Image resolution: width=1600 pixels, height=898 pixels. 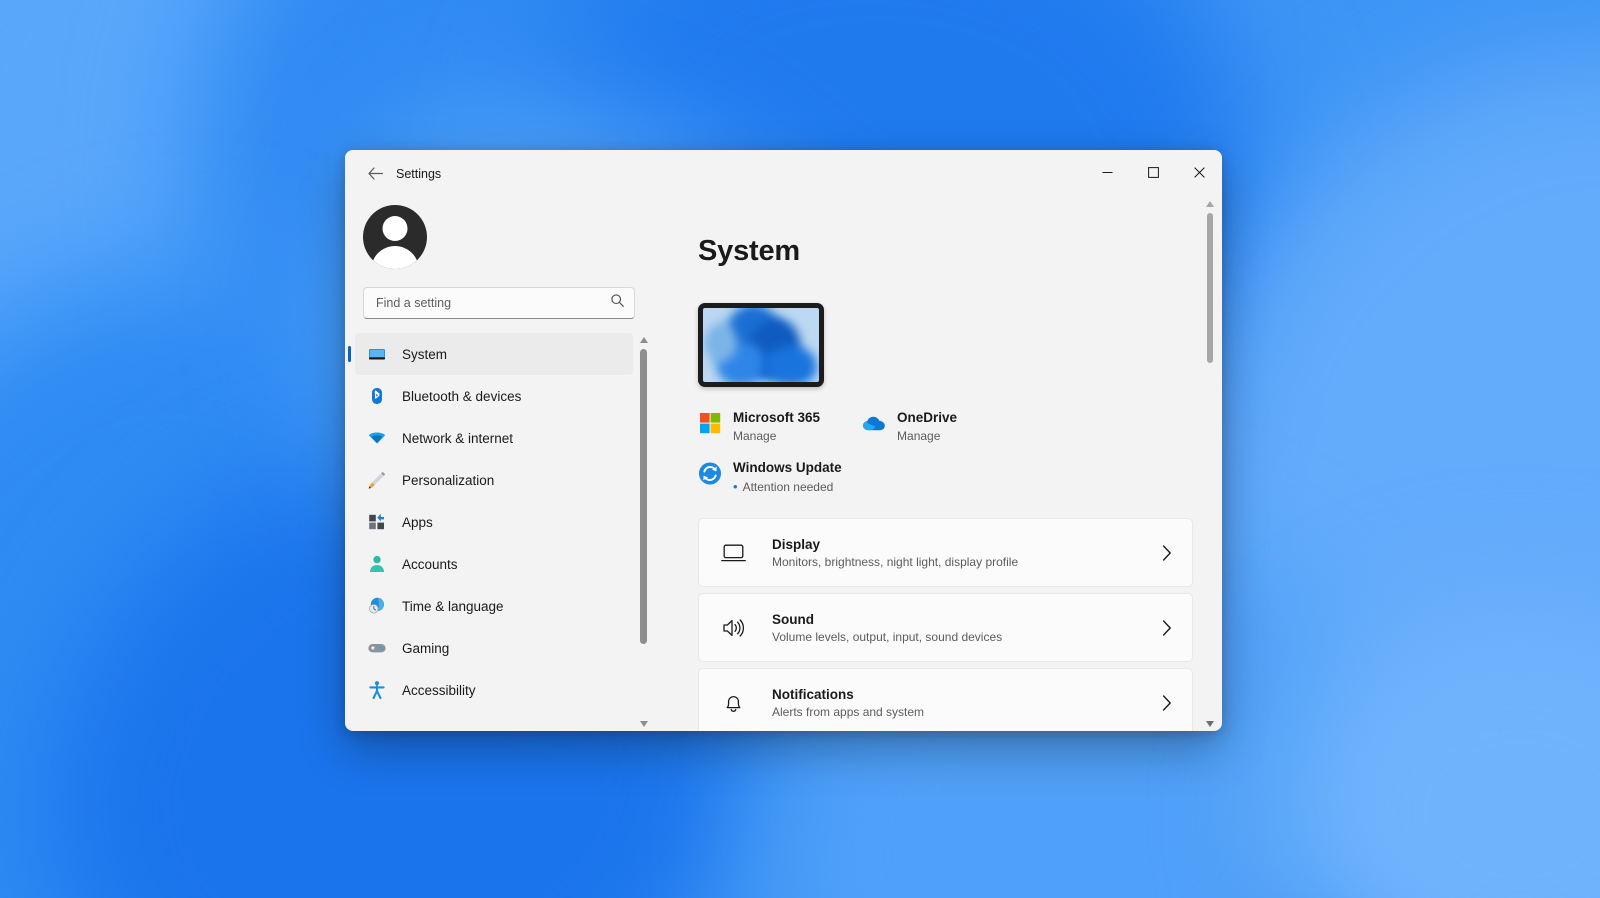 What do you see at coordinates (874, 423) in the screenshot?
I see `onedrive-icon` at bounding box center [874, 423].